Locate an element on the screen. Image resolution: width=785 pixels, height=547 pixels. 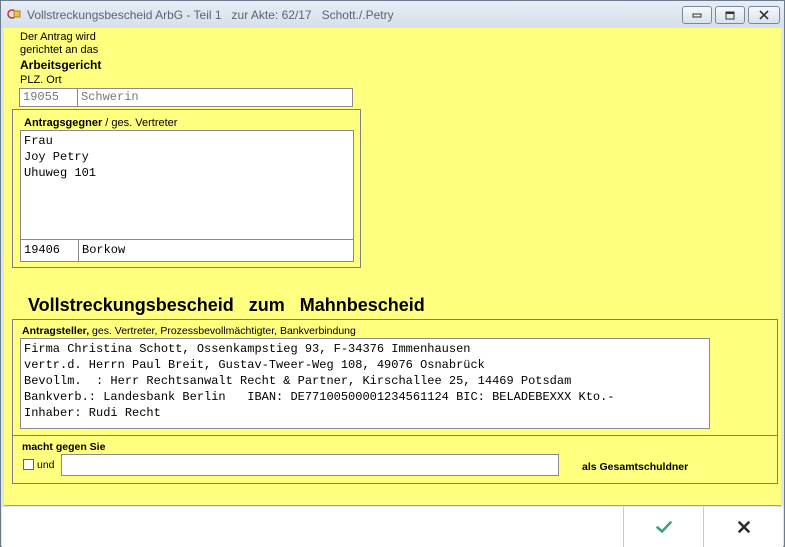
page-heading: Vollstreckungsbescheid zum Mahnbescheid is located at coordinates (226, 305).